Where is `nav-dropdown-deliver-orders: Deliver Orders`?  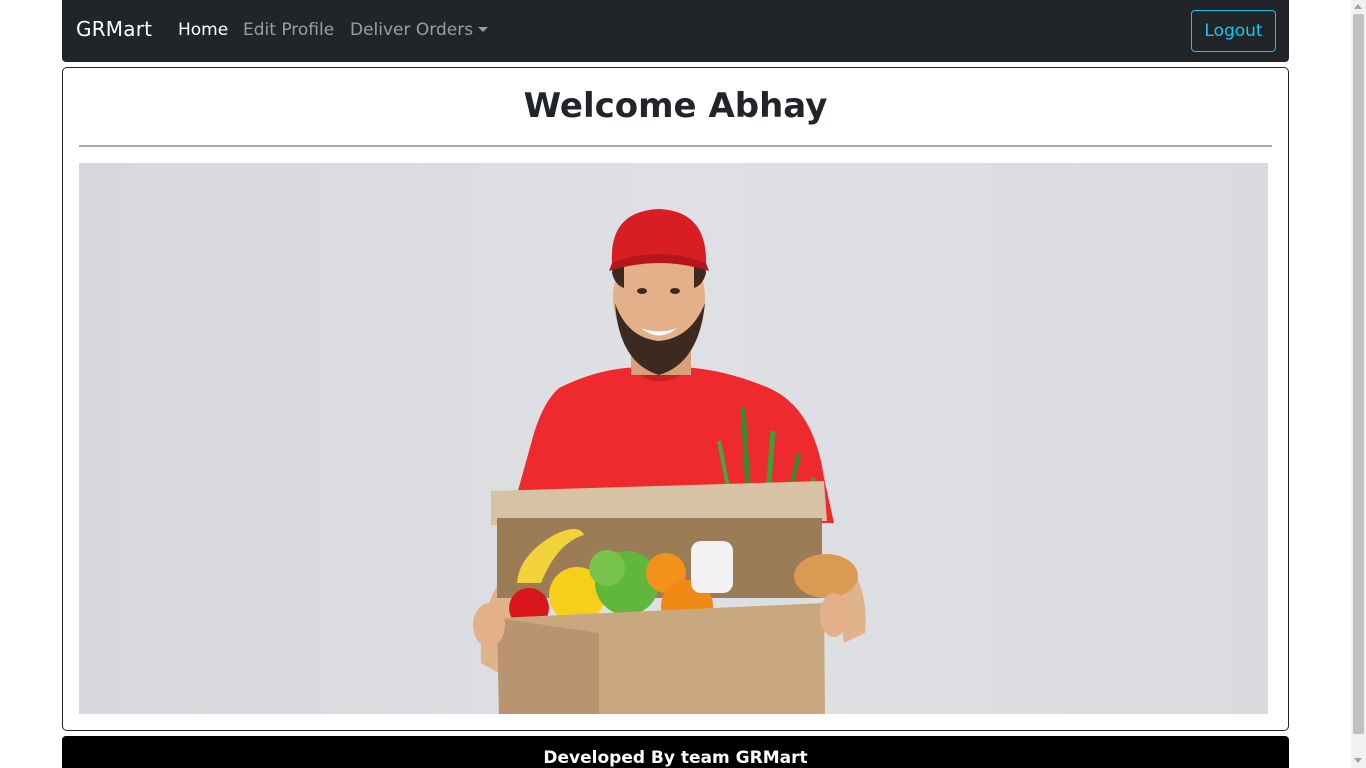 nav-dropdown-deliver-orders: Deliver Orders is located at coordinates (419, 30).